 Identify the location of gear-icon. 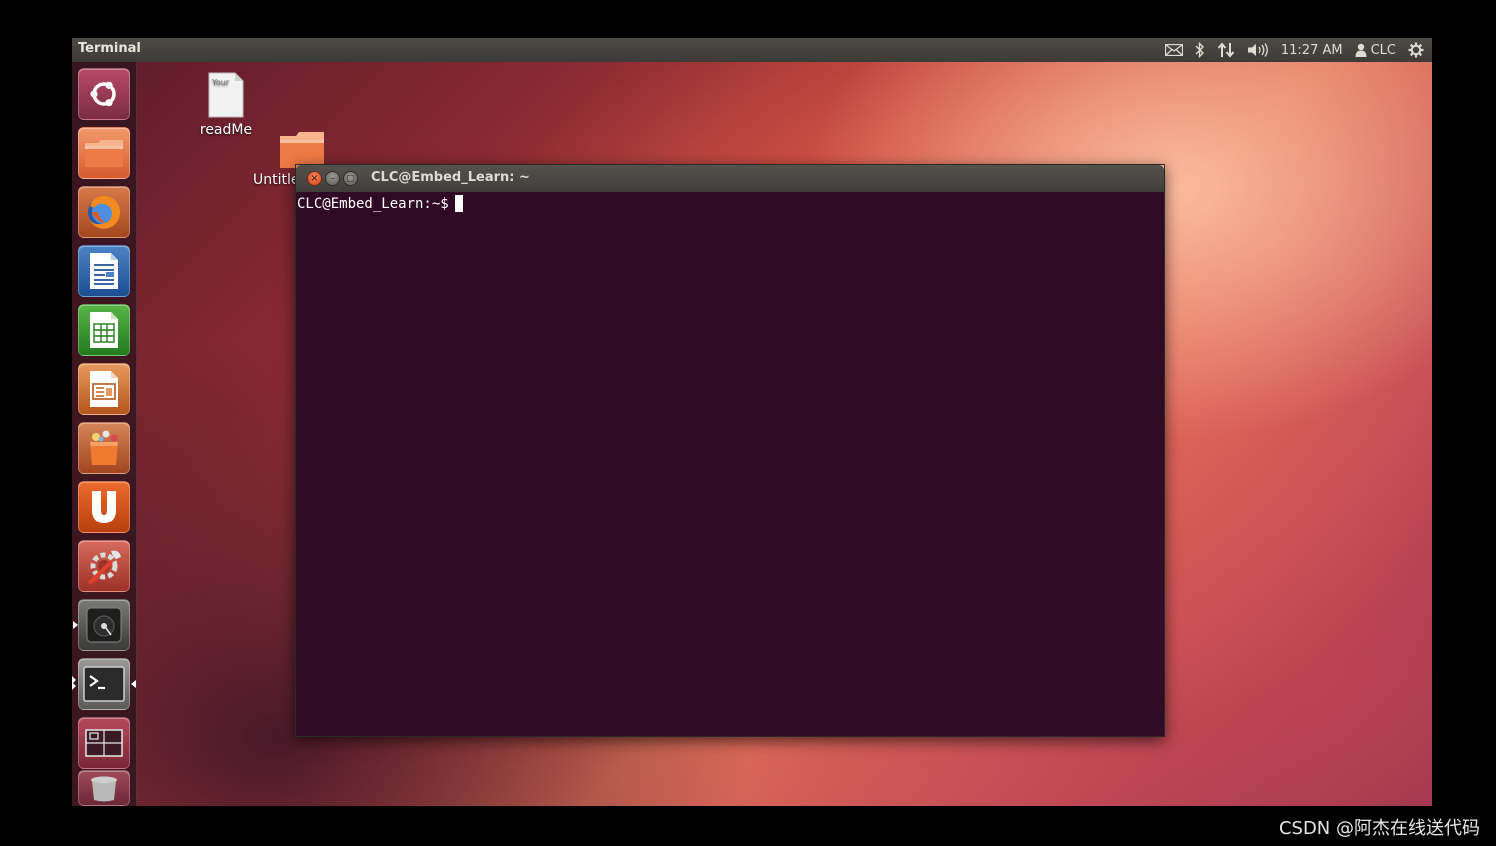
(1416, 50).